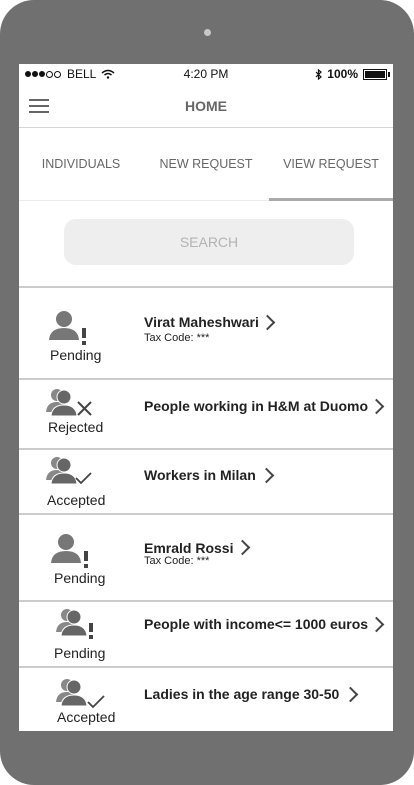  What do you see at coordinates (331, 164) in the screenshot?
I see `tab-view-request: VIEW REQUEST` at bounding box center [331, 164].